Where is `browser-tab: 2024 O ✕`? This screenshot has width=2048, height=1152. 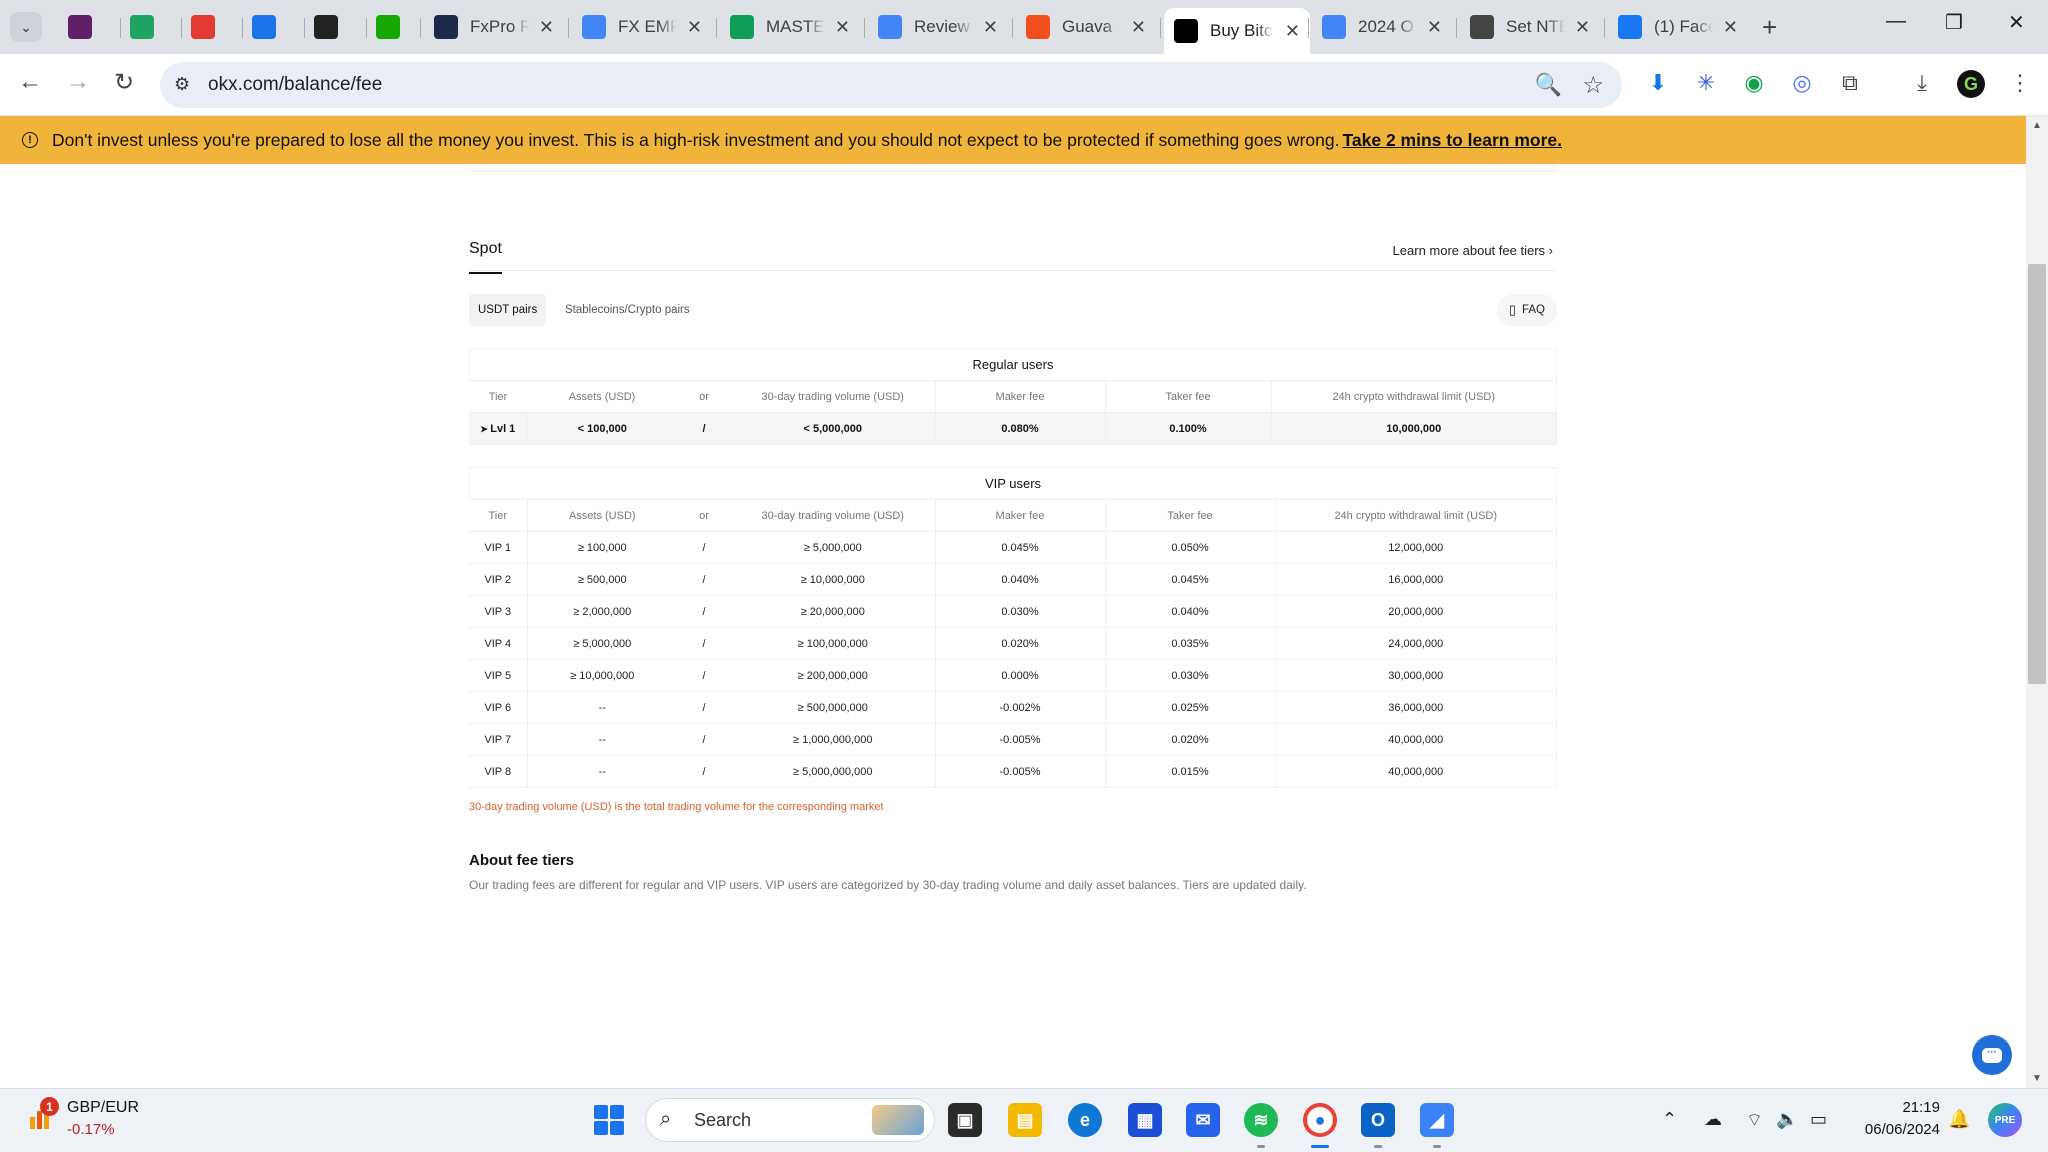
browser-tab: 2024 O ✕ is located at coordinates (1382, 27).